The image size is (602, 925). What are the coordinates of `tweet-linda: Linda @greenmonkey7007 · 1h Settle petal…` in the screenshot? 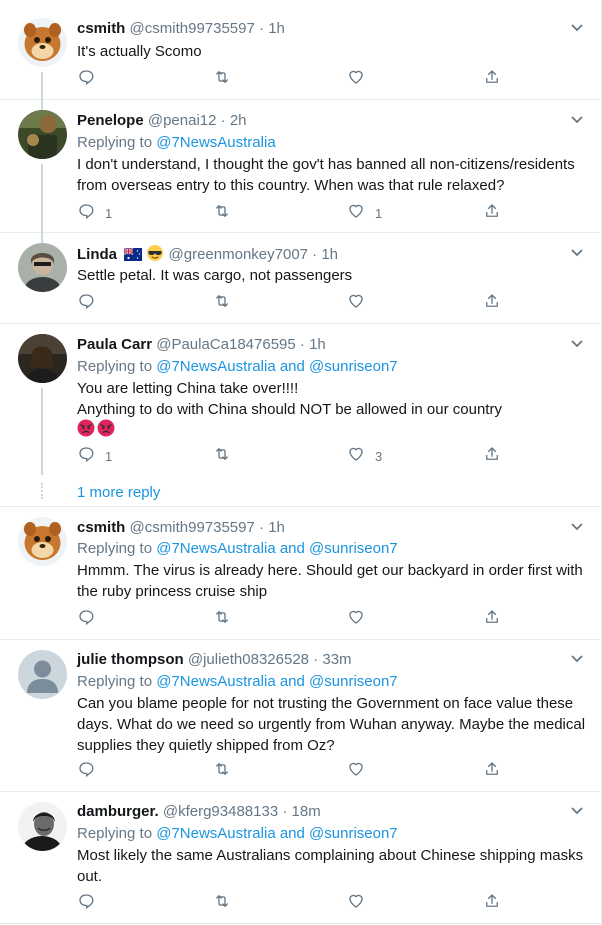 It's located at (300, 278).